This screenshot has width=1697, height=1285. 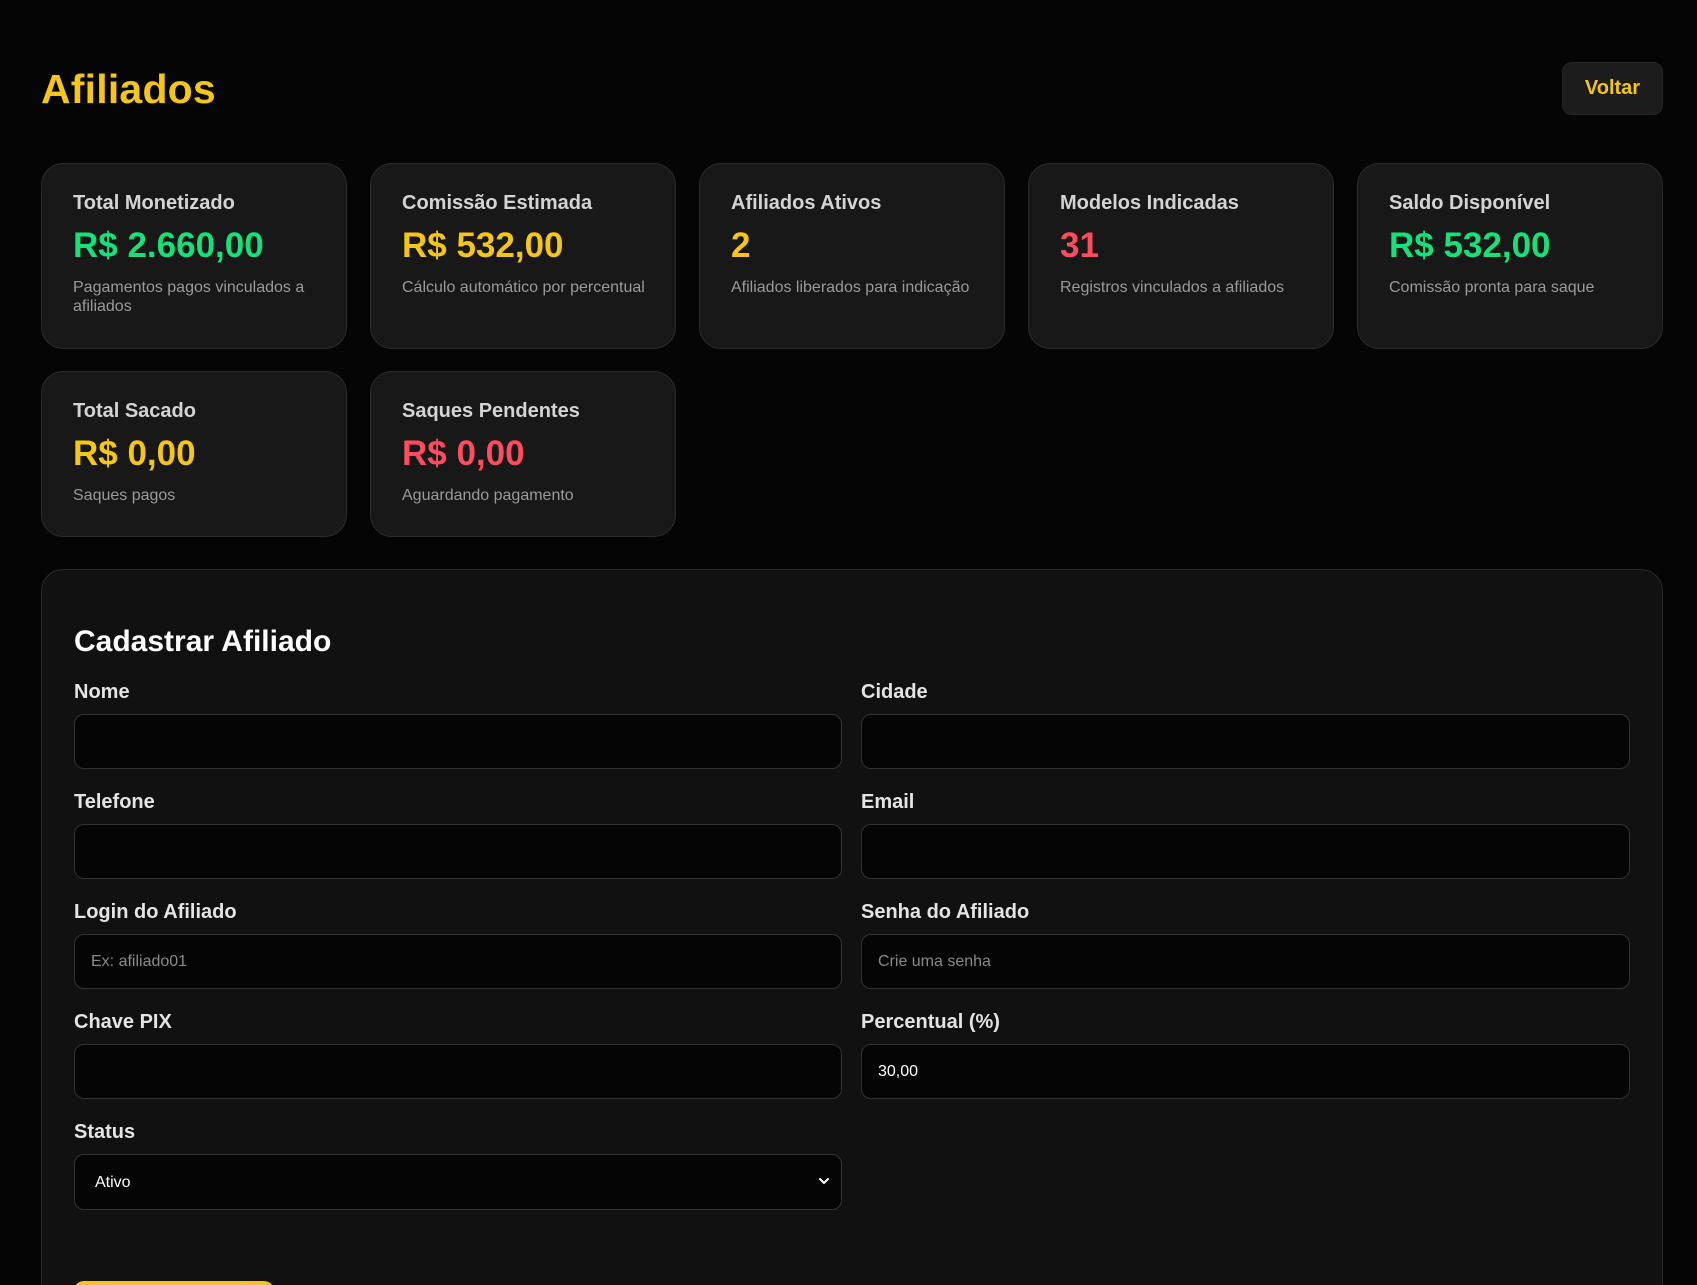 What do you see at coordinates (1470, 203) in the screenshot?
I see `stat-label: Saldo Disponível` at bounding box center [1470, 203].